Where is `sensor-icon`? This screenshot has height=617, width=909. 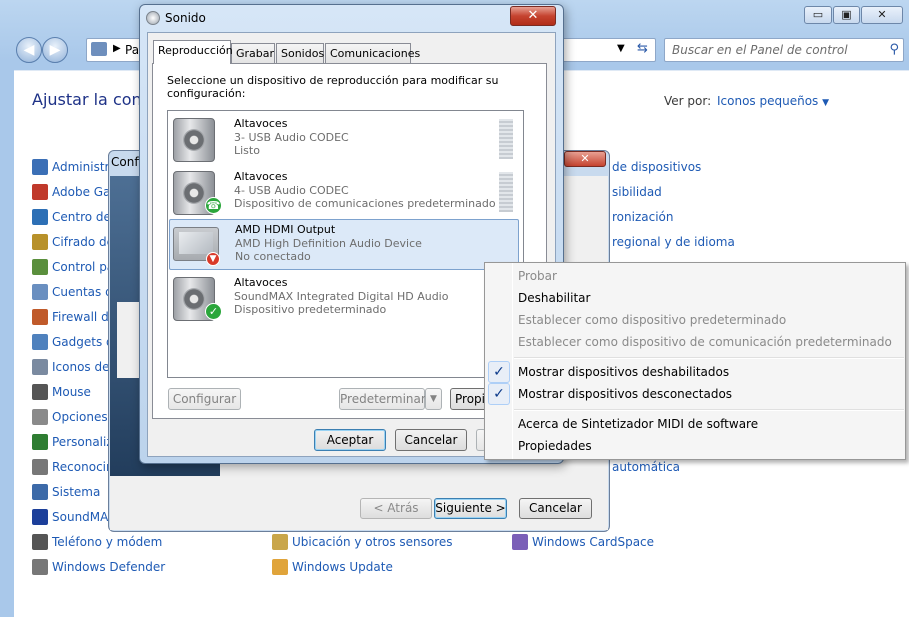
sensor-icon is located at coordinates (280, 542).